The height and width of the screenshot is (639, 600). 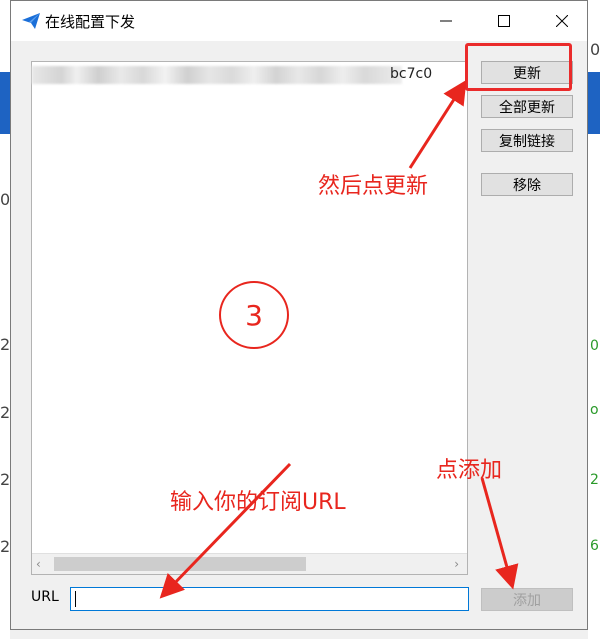 I want to click on url-label: URL, so click(x=45, y=597).